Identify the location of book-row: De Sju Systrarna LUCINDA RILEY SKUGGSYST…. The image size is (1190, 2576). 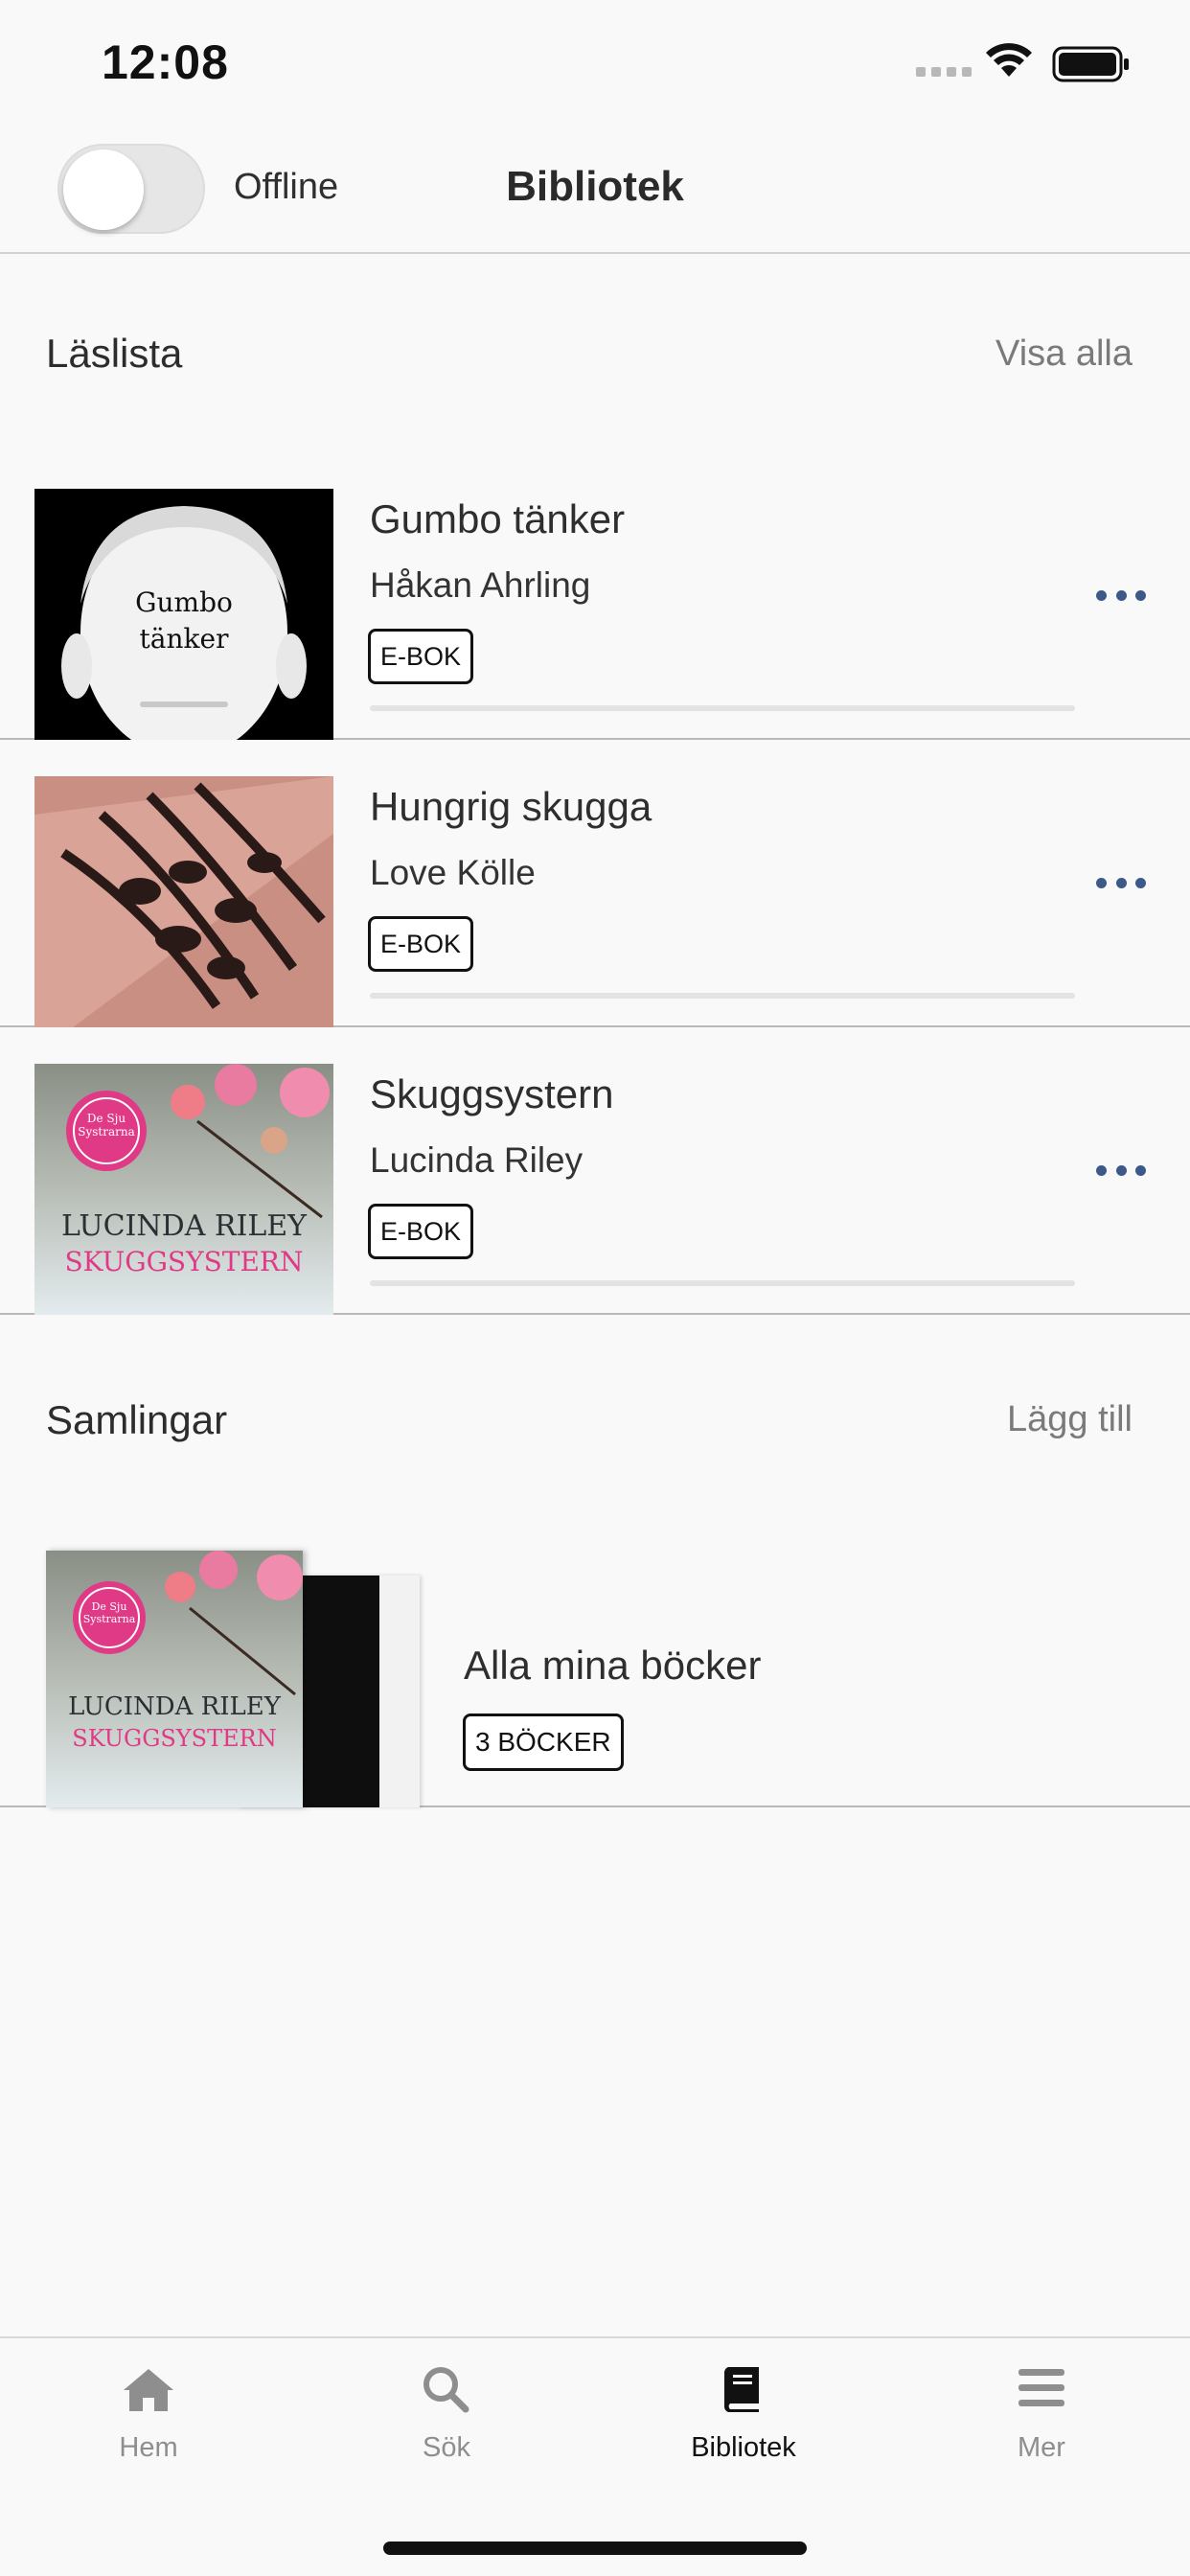
(595, 1189).